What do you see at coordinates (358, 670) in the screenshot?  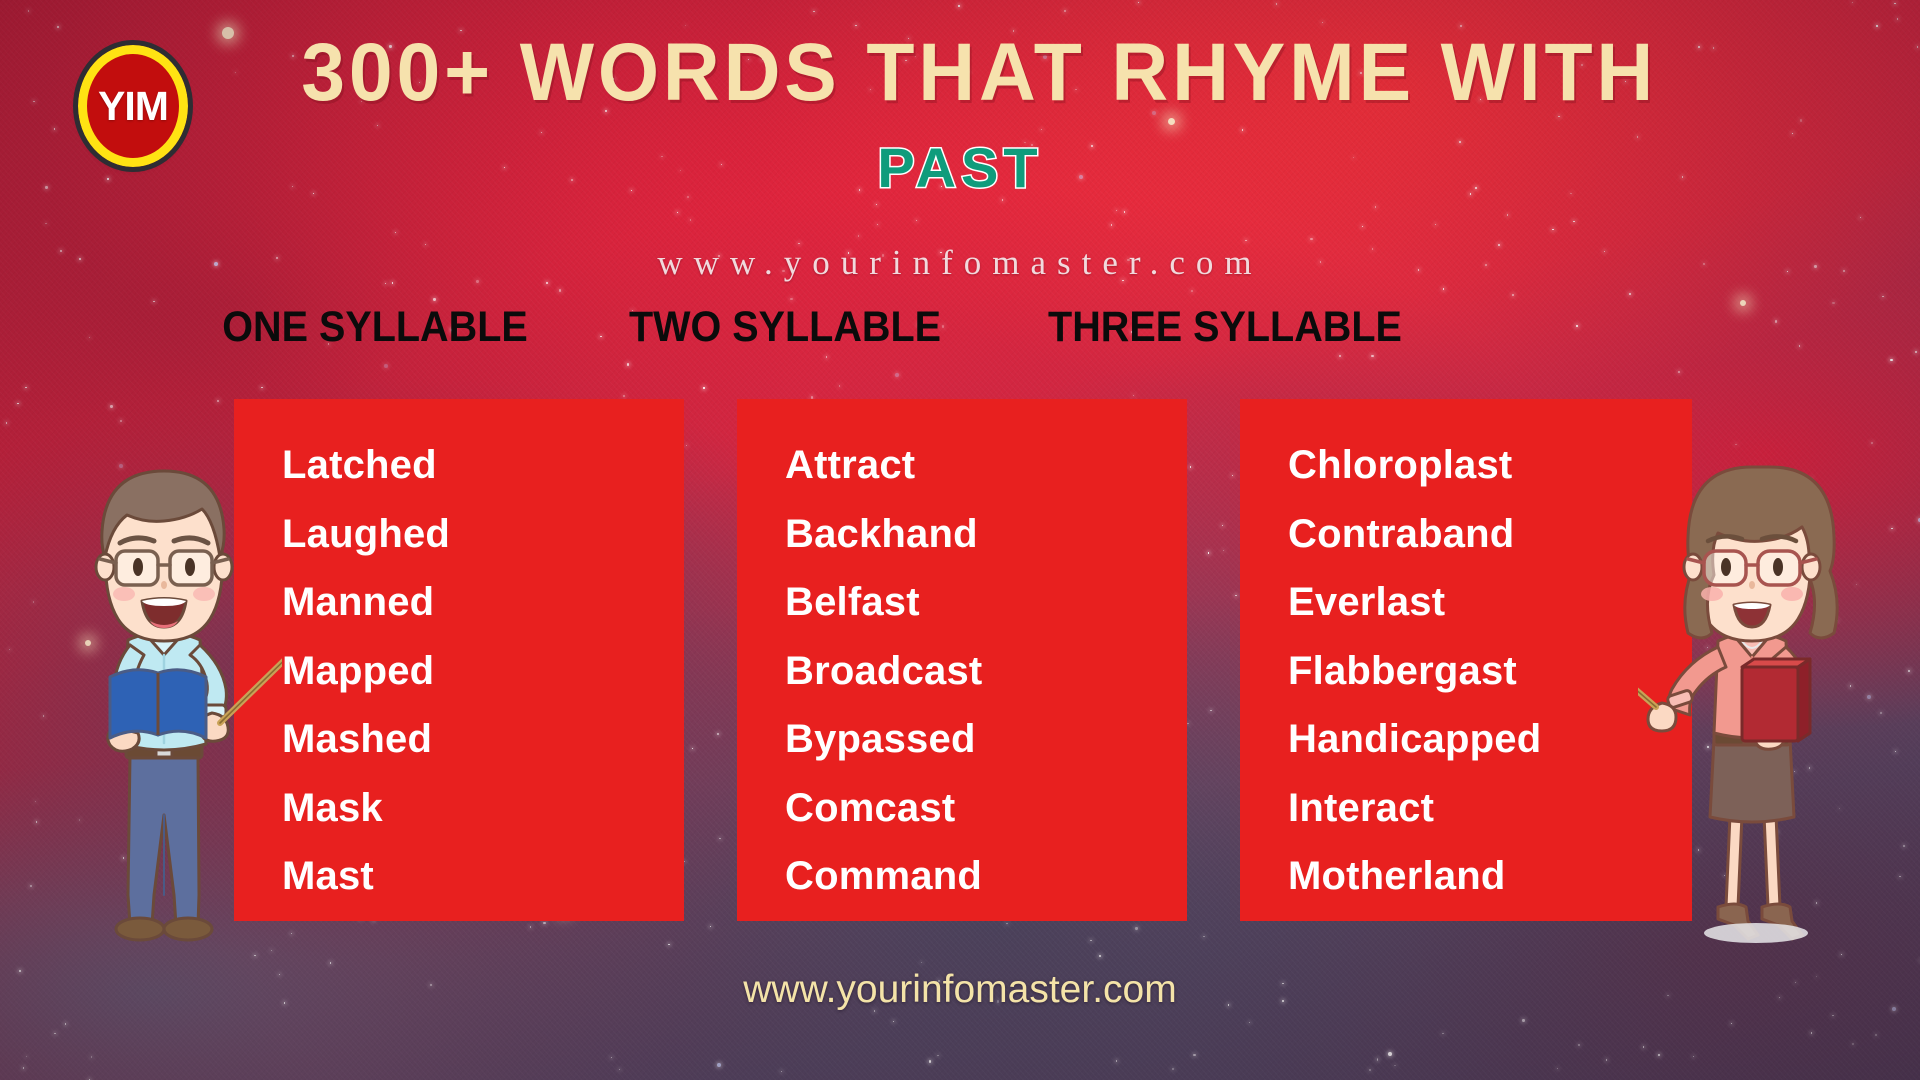 I see `word-item: Mapped` at bounding box center [358, 670].